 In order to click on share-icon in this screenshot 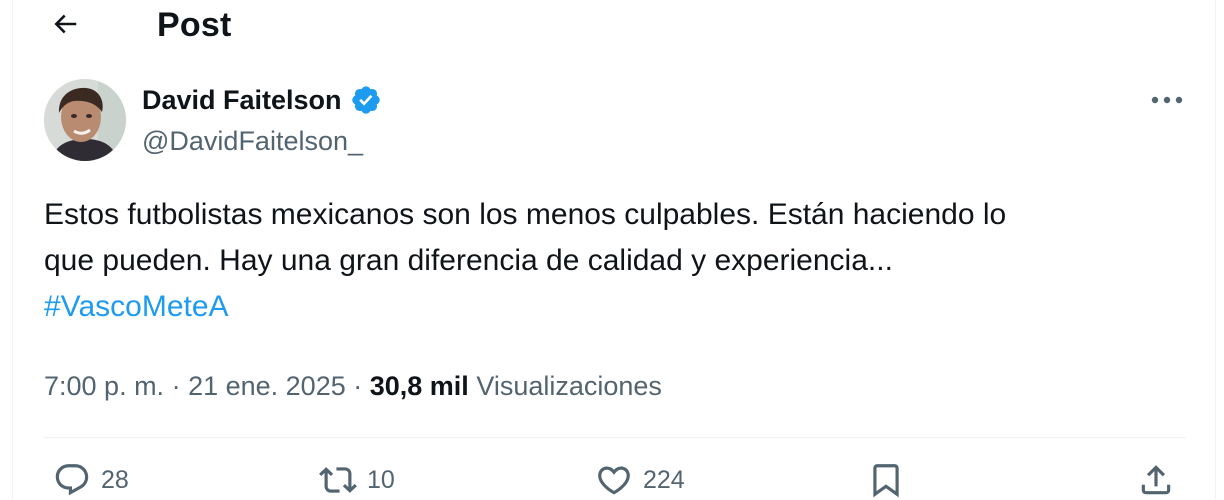, I will do `click(1156, 480)`.